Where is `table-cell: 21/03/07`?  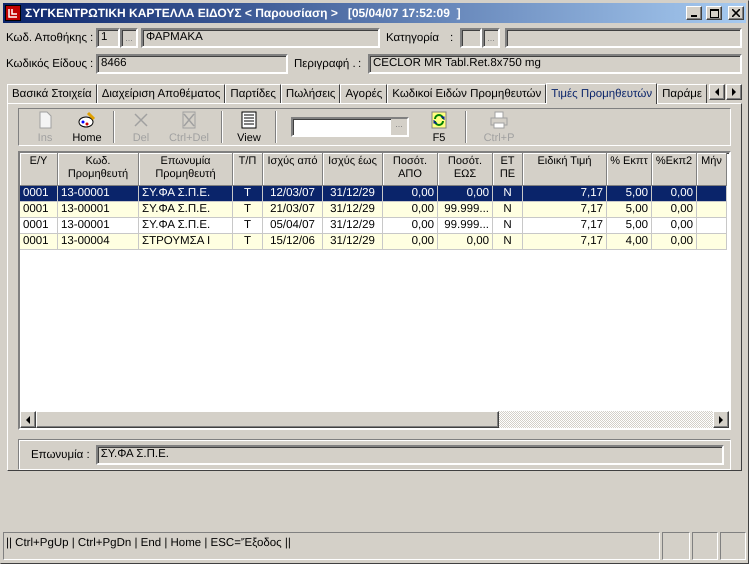 table-cell: 21/03/07 is located at coordinates (293, 210).